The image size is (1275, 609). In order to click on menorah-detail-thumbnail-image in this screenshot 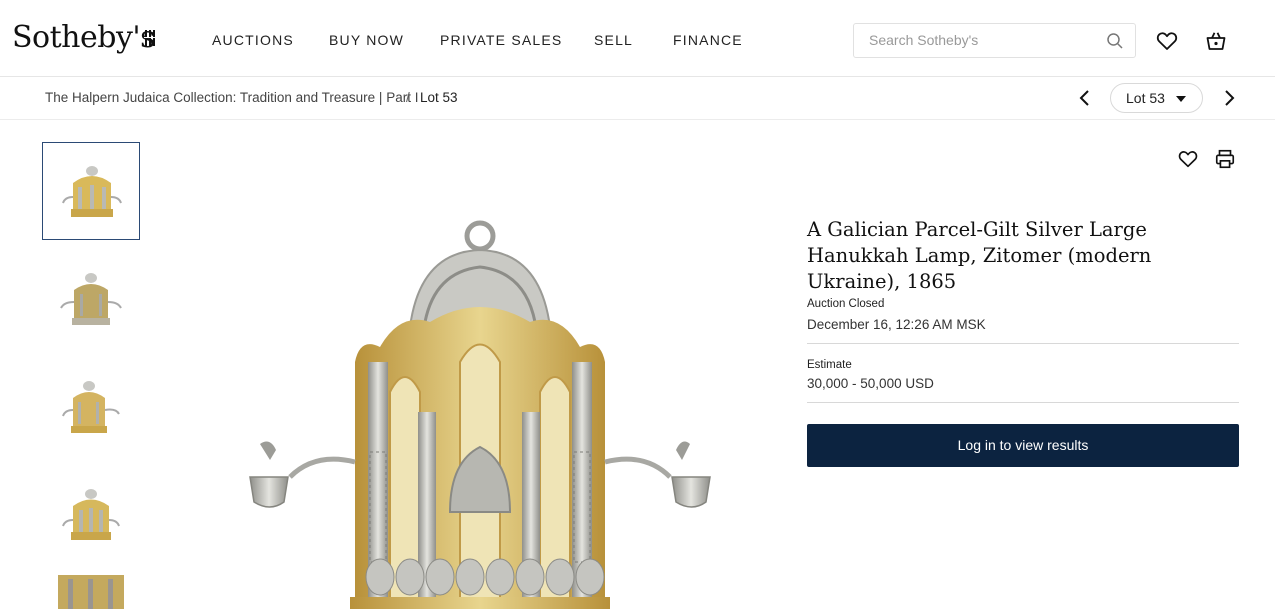, I will do `click(91, 592)`.